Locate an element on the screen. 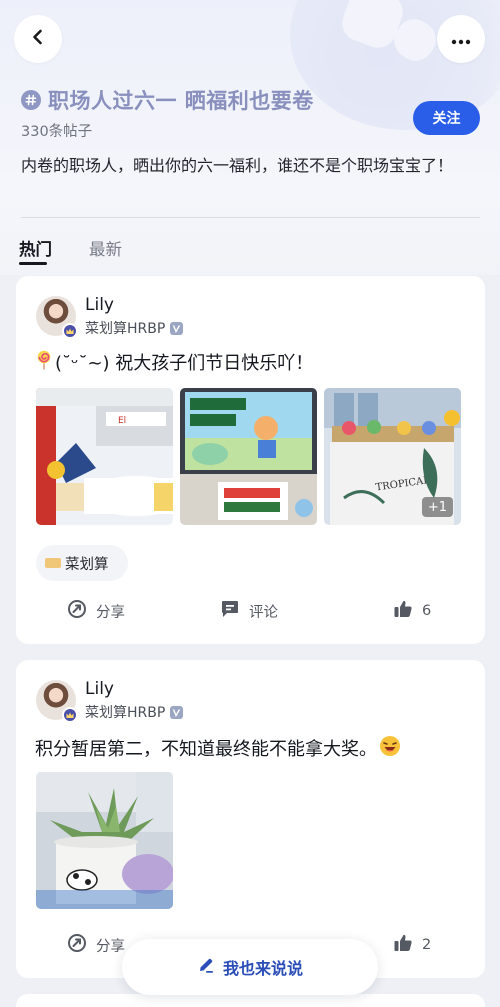 The width and height of the screenshot is (500, 1007). svg-text: El is located at coordinates (122, 421).